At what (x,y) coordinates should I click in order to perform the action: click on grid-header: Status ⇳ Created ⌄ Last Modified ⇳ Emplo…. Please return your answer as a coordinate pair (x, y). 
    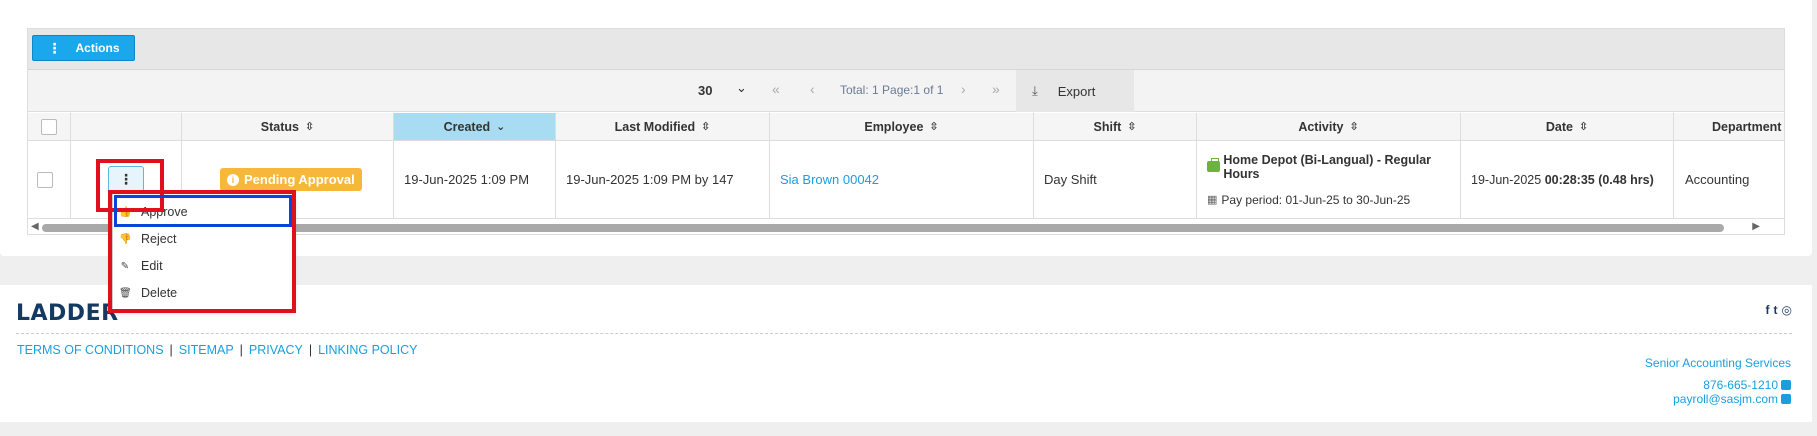
    Looking at the image, I should click on (906, 127).